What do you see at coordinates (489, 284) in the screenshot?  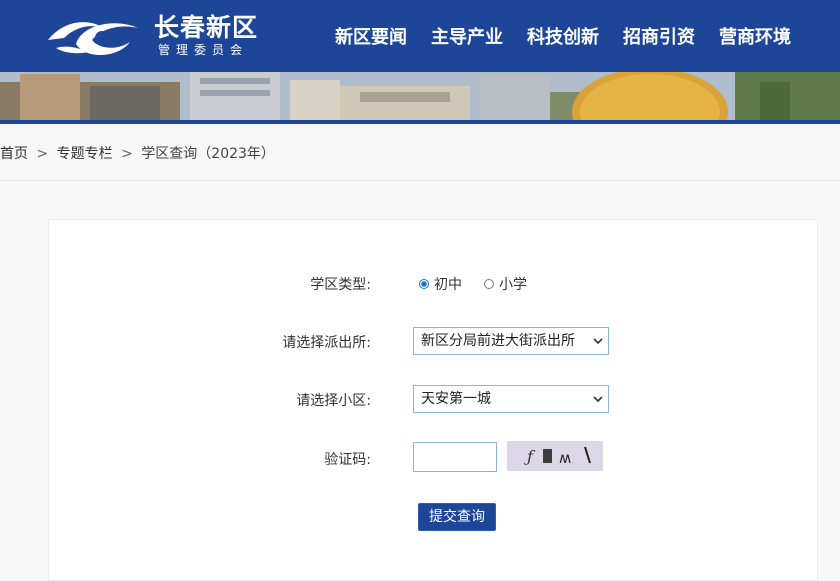 I see `radio-unchecked-icon` at bounding box center [489, 284].